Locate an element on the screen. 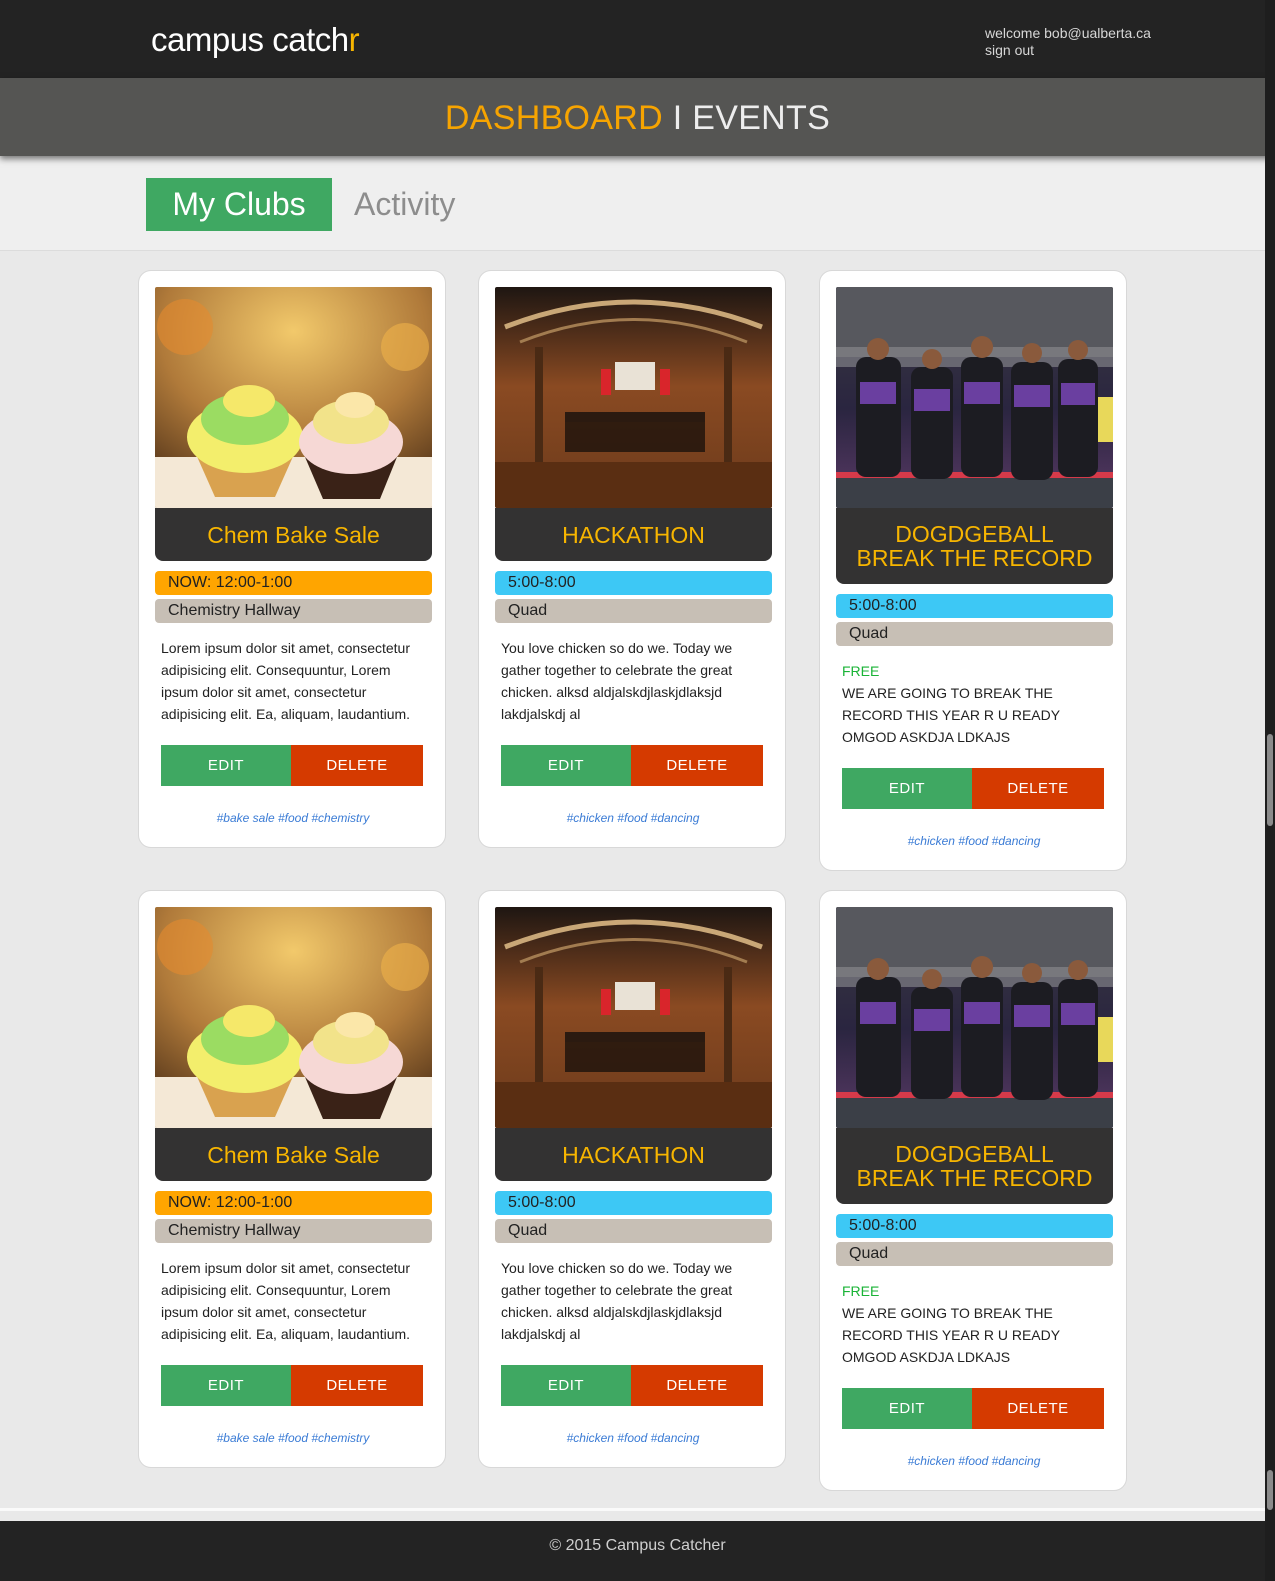 The image size is (1275, 1581). tab-activity: Activity is located at coordinates (404, 204).